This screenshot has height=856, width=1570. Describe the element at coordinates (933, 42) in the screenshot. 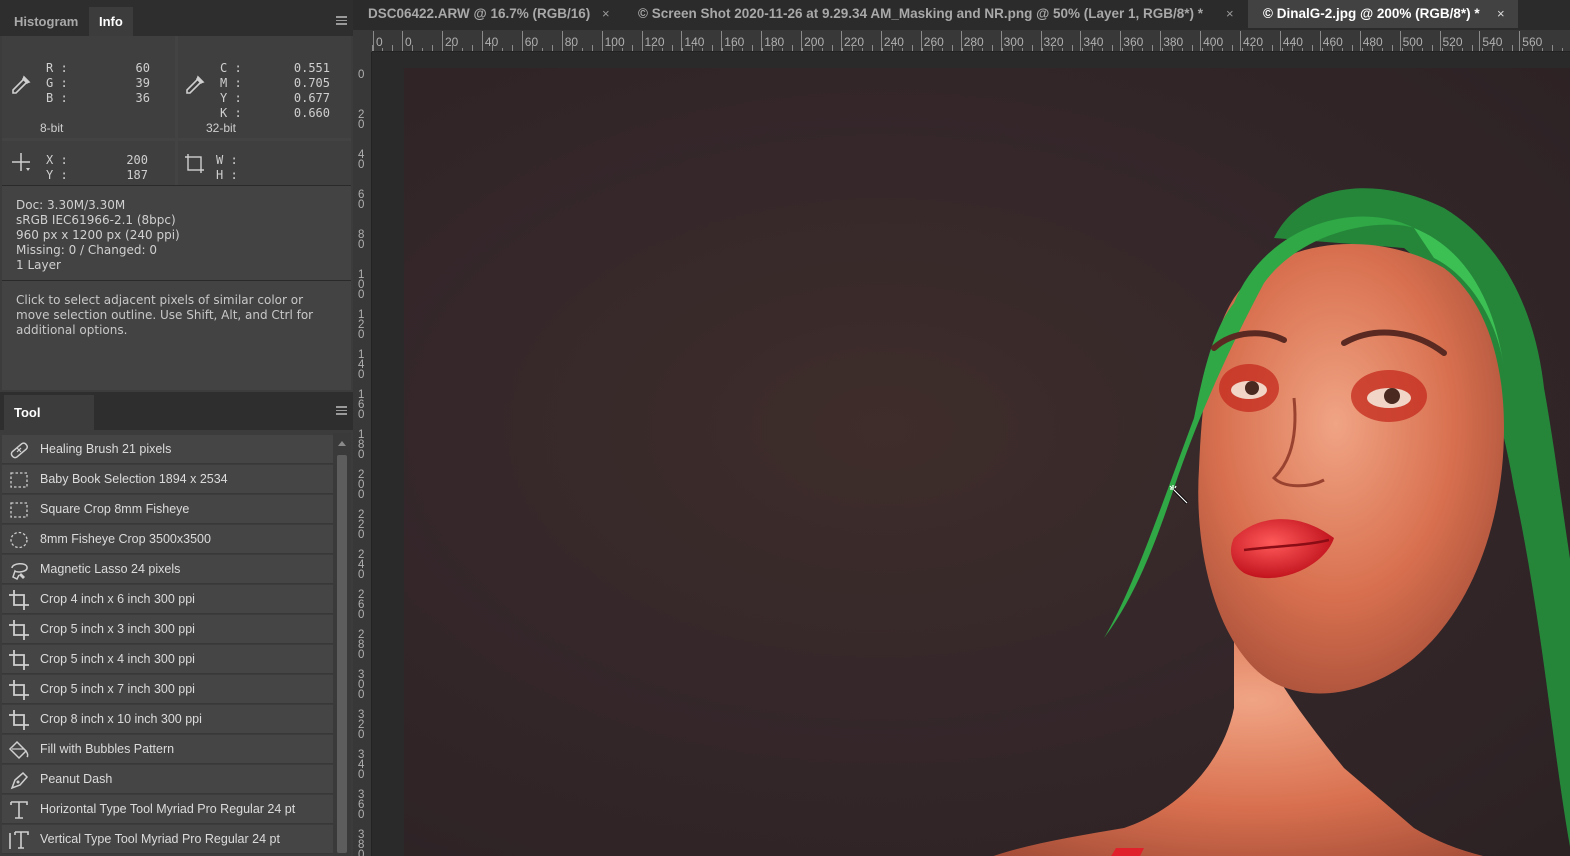

I see `ruler-label: 260` at that location.